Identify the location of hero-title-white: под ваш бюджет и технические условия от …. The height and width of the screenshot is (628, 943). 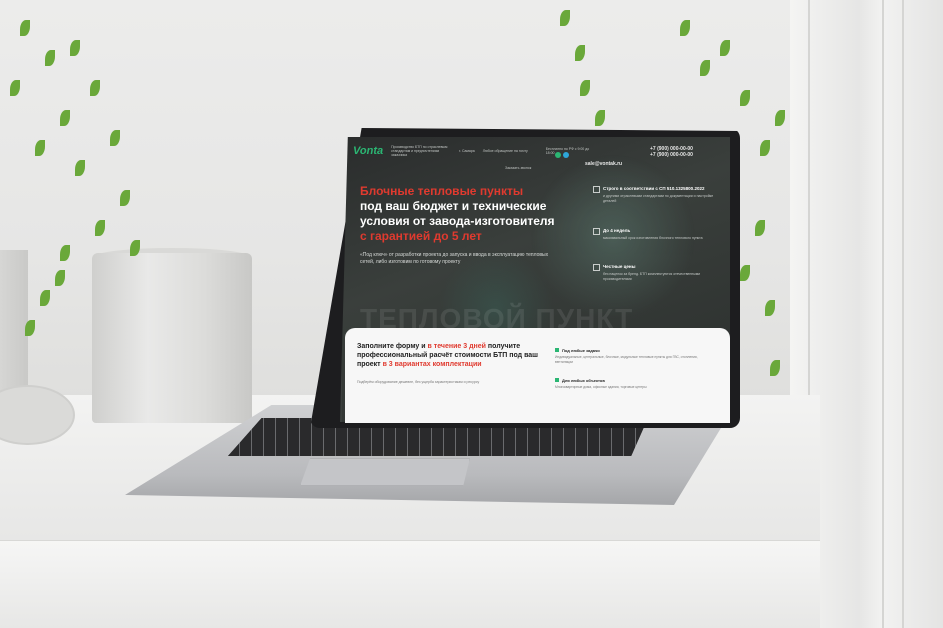
(457, 213).